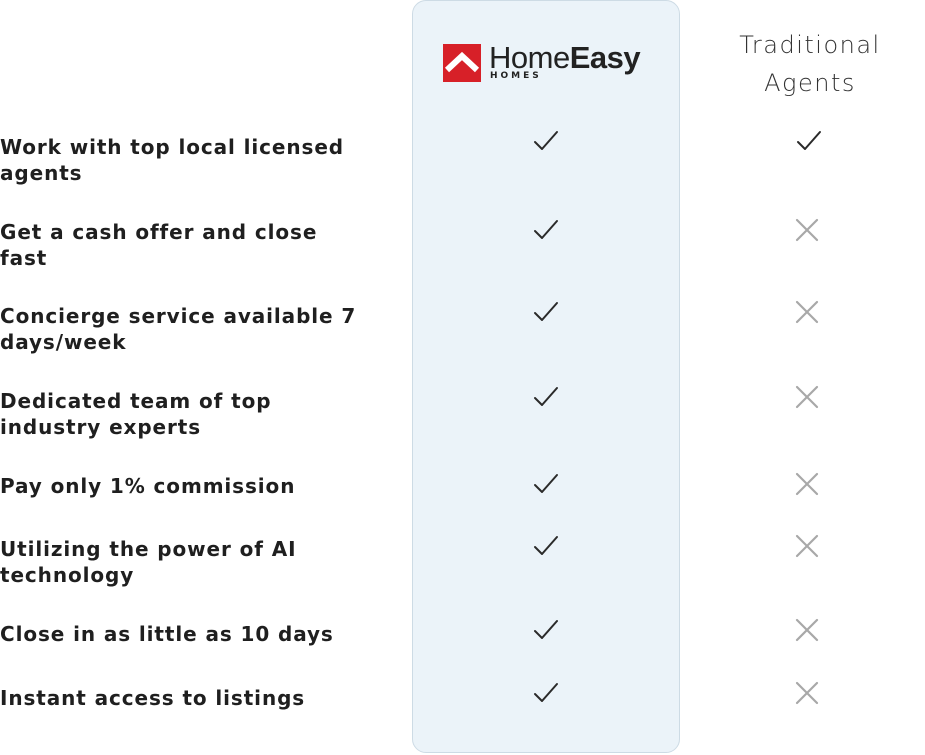  I want to click on feature-label: Utilizing the power of AI technology, so click(148, 562).